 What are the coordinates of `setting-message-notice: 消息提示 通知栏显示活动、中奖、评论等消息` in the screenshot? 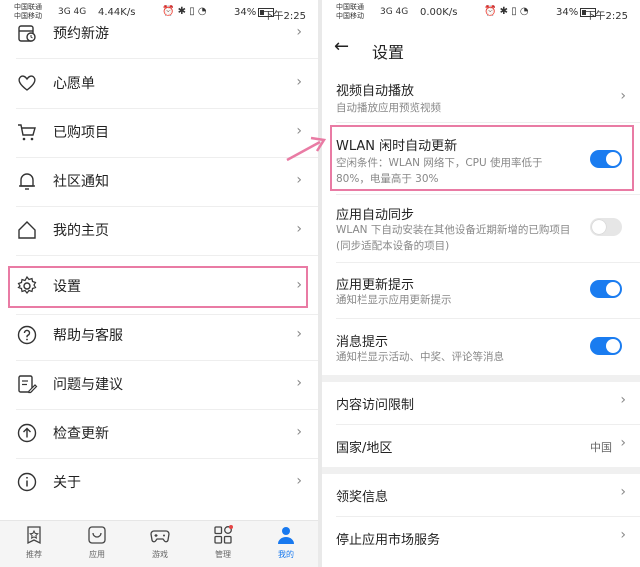 It's located at (481, 349).